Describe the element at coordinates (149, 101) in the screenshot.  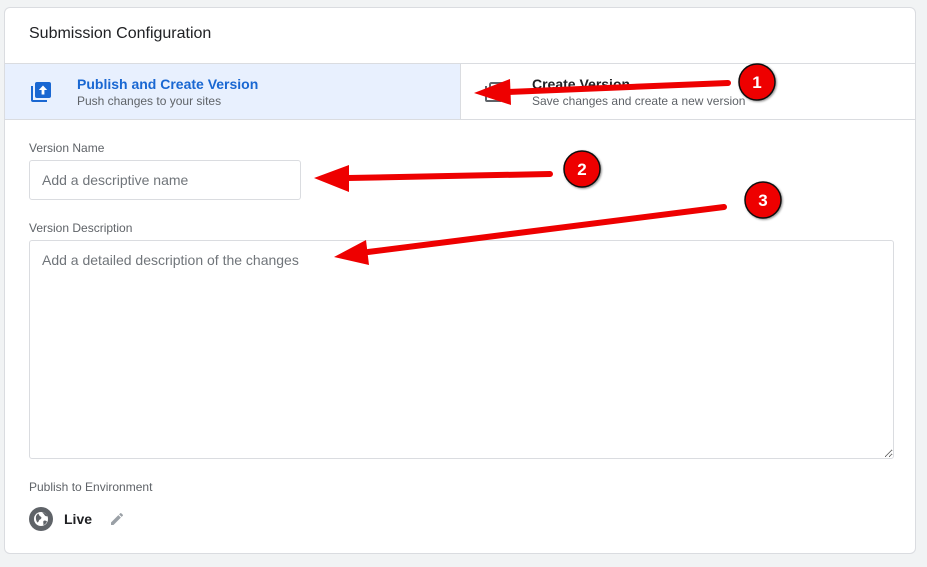
I see `option-description: Push changes to your sites` at that location.